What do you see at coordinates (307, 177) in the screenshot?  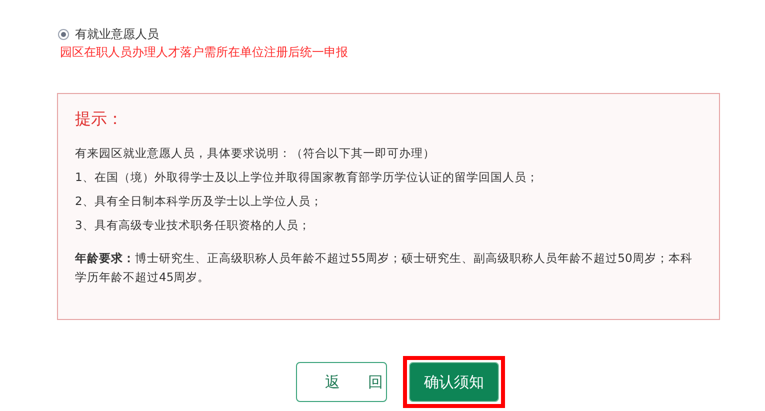 I see `tip-line: 1、在国（境）外取得学士及以上学位并取得国家教育部学历学位认证的留学回国人员；` at bounding box center [307, 177].